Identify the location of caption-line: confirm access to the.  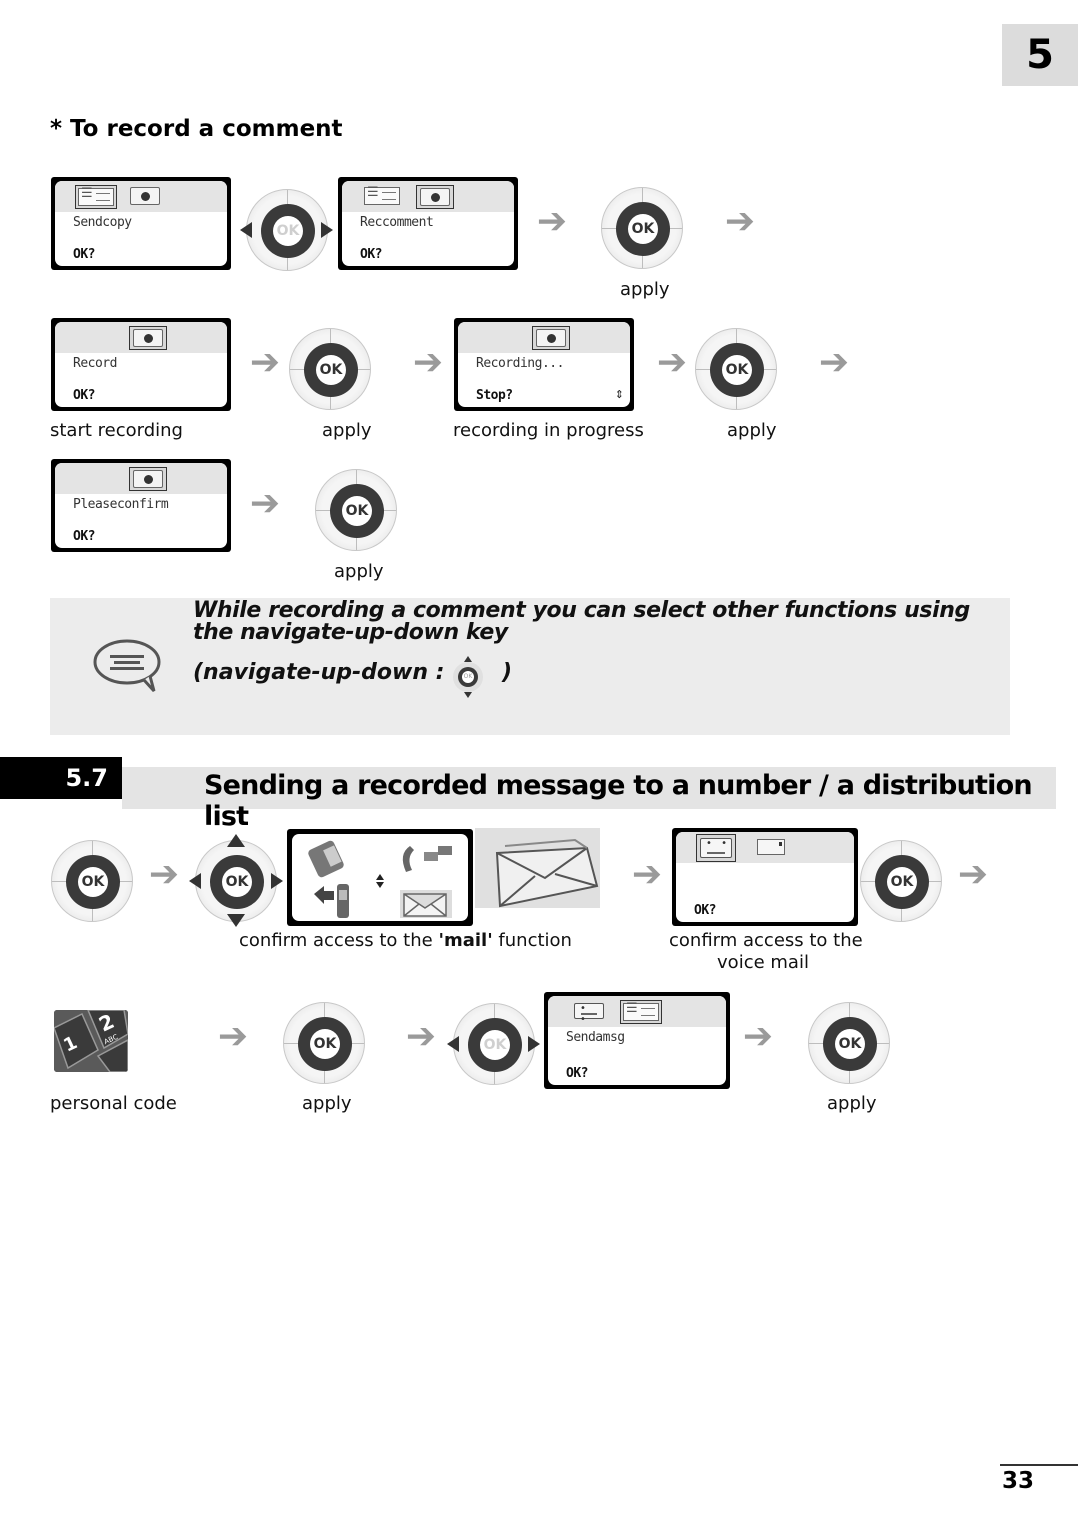
(766, 940).